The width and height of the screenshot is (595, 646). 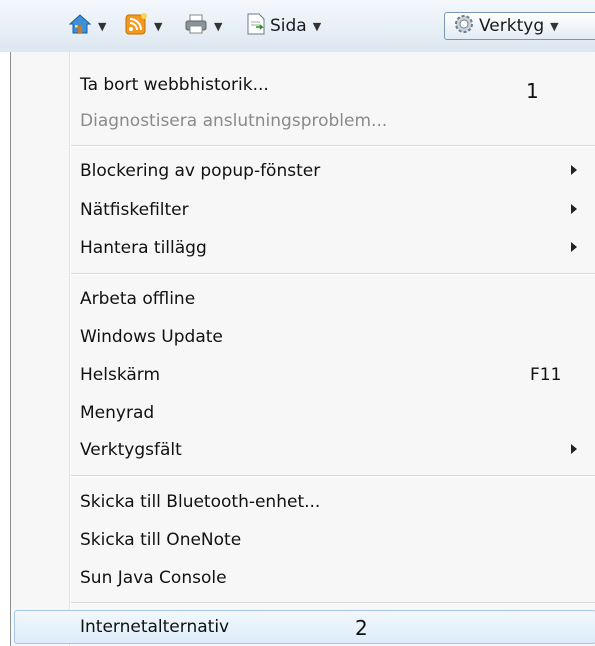 What do you see at coordinates (288, 26) in the screenshot?
I see `page-menu-label: Sida` at bounding box center [288, 26].